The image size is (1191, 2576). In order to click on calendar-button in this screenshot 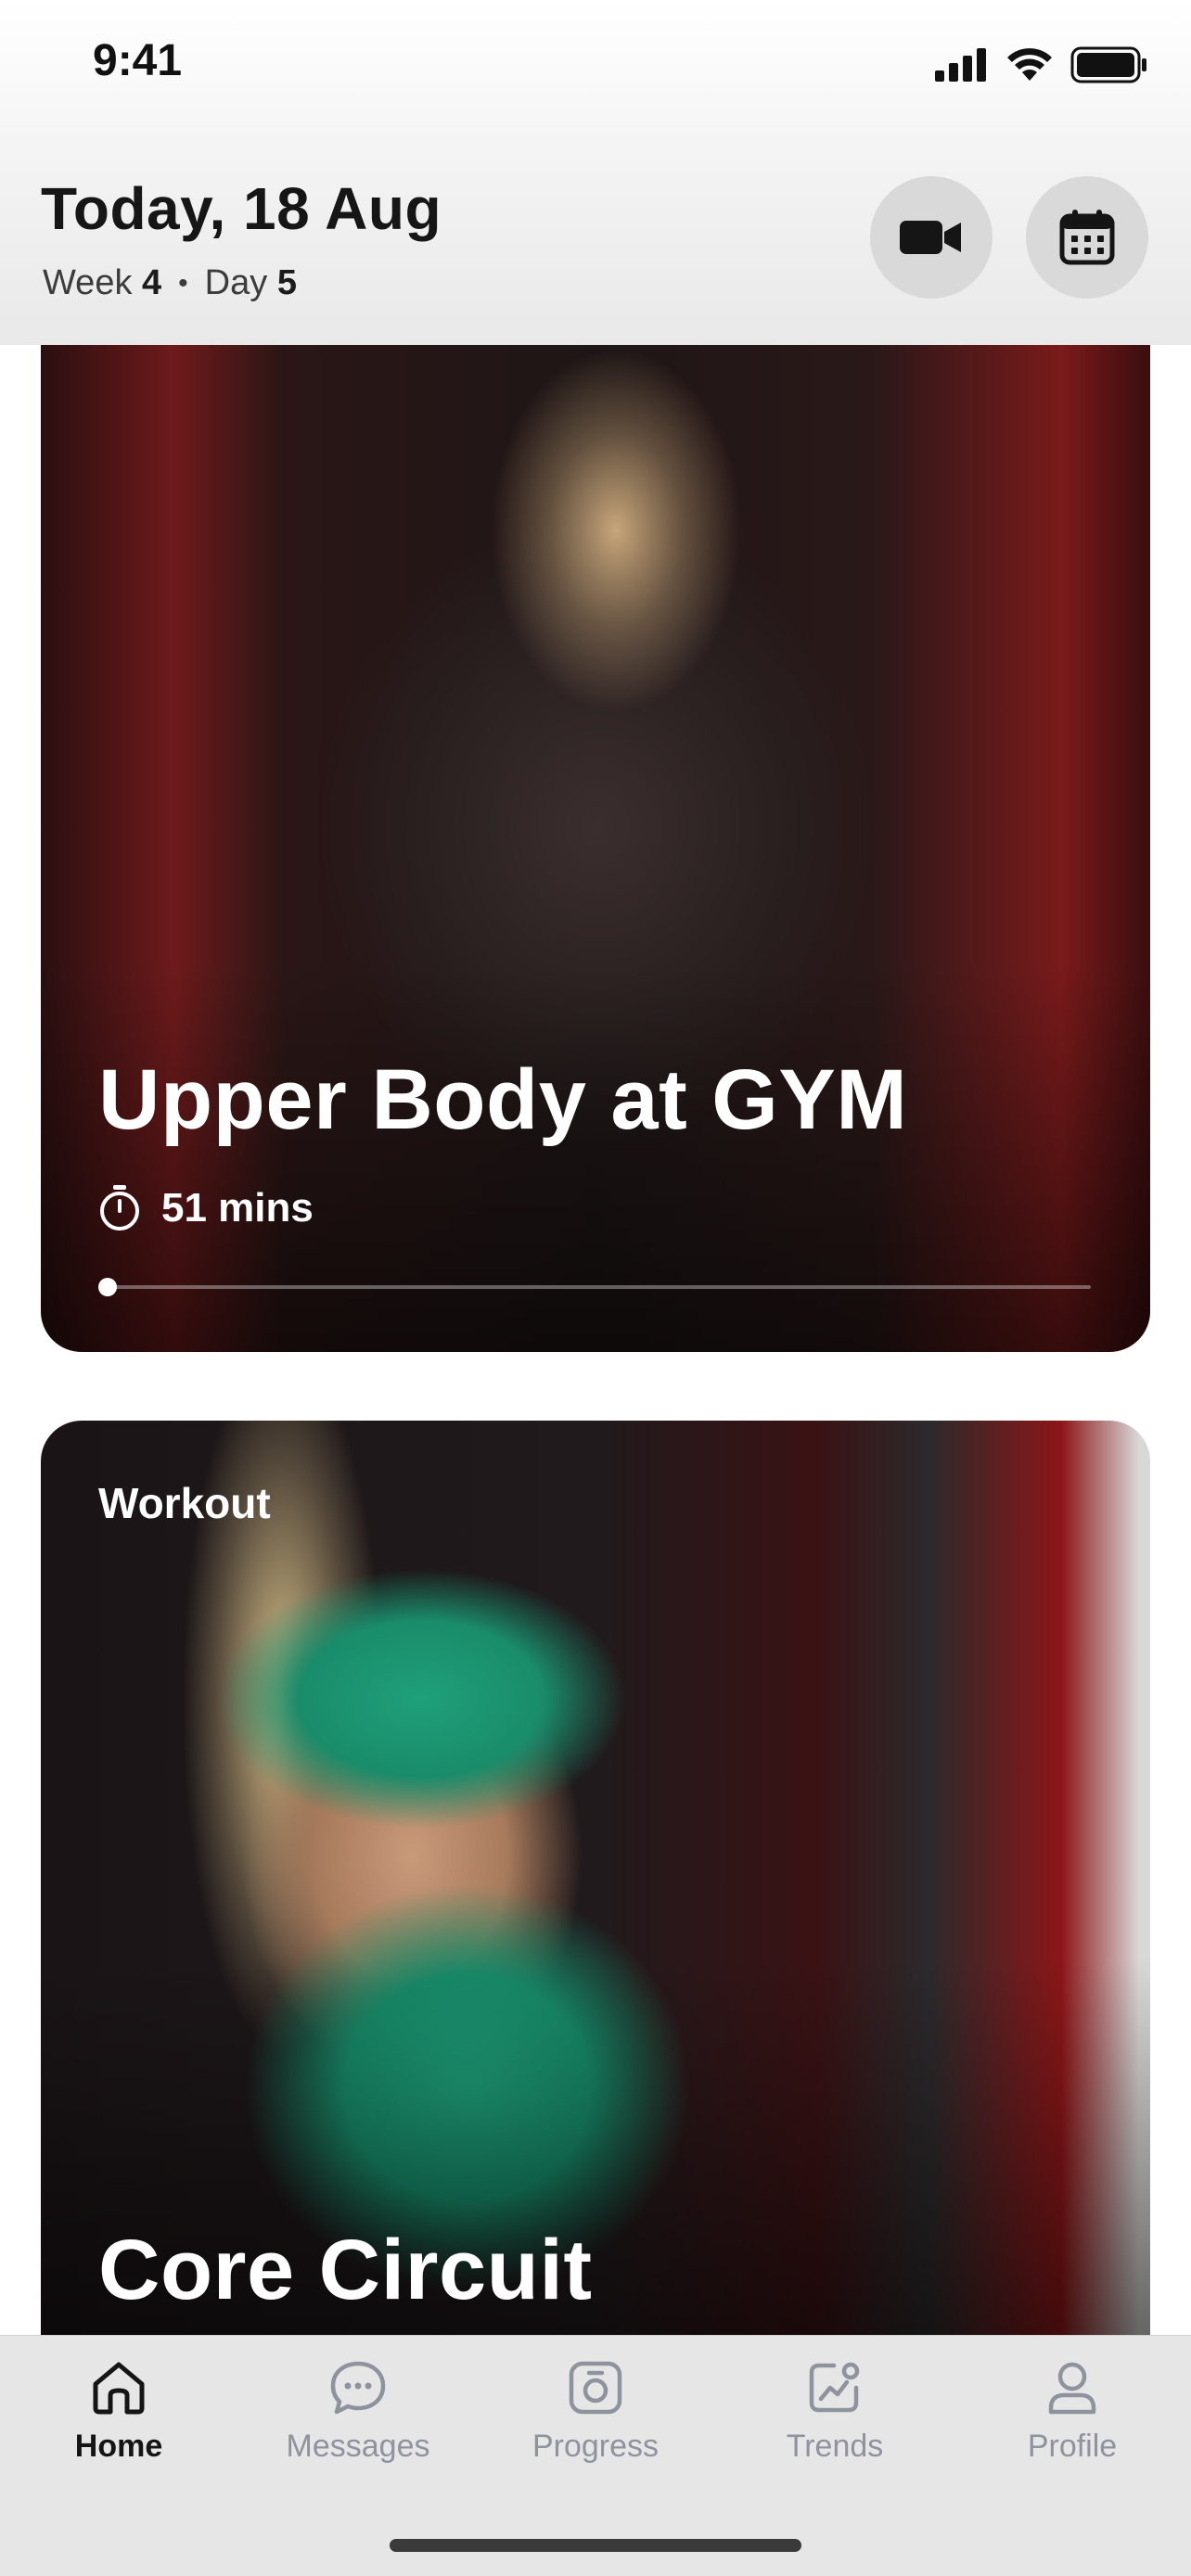, I will do `click(1087, 238)`.